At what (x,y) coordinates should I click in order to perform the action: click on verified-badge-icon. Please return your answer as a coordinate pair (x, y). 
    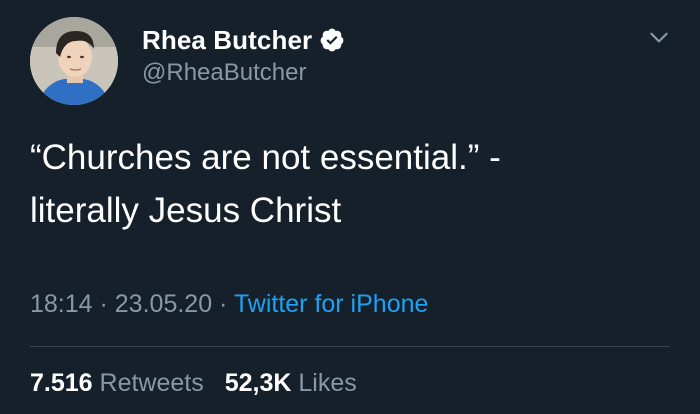
    Looking at the image, I should click on (332, 40).